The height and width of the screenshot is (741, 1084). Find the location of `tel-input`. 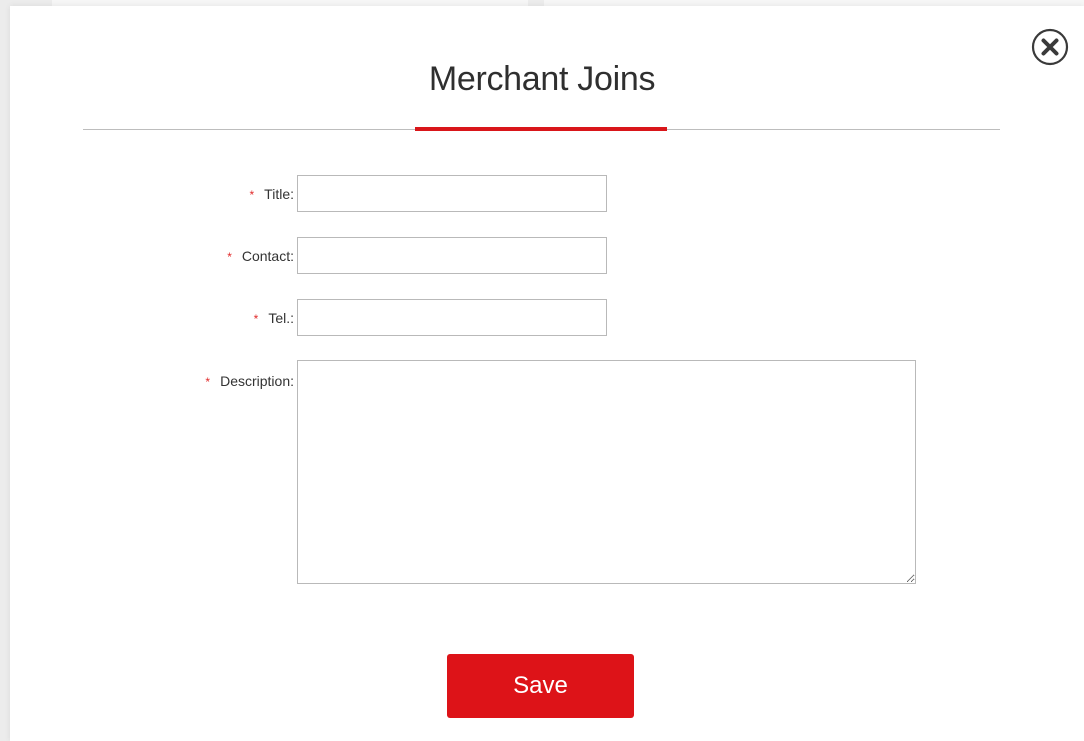

tel-input is located at coordinates (452, 317).